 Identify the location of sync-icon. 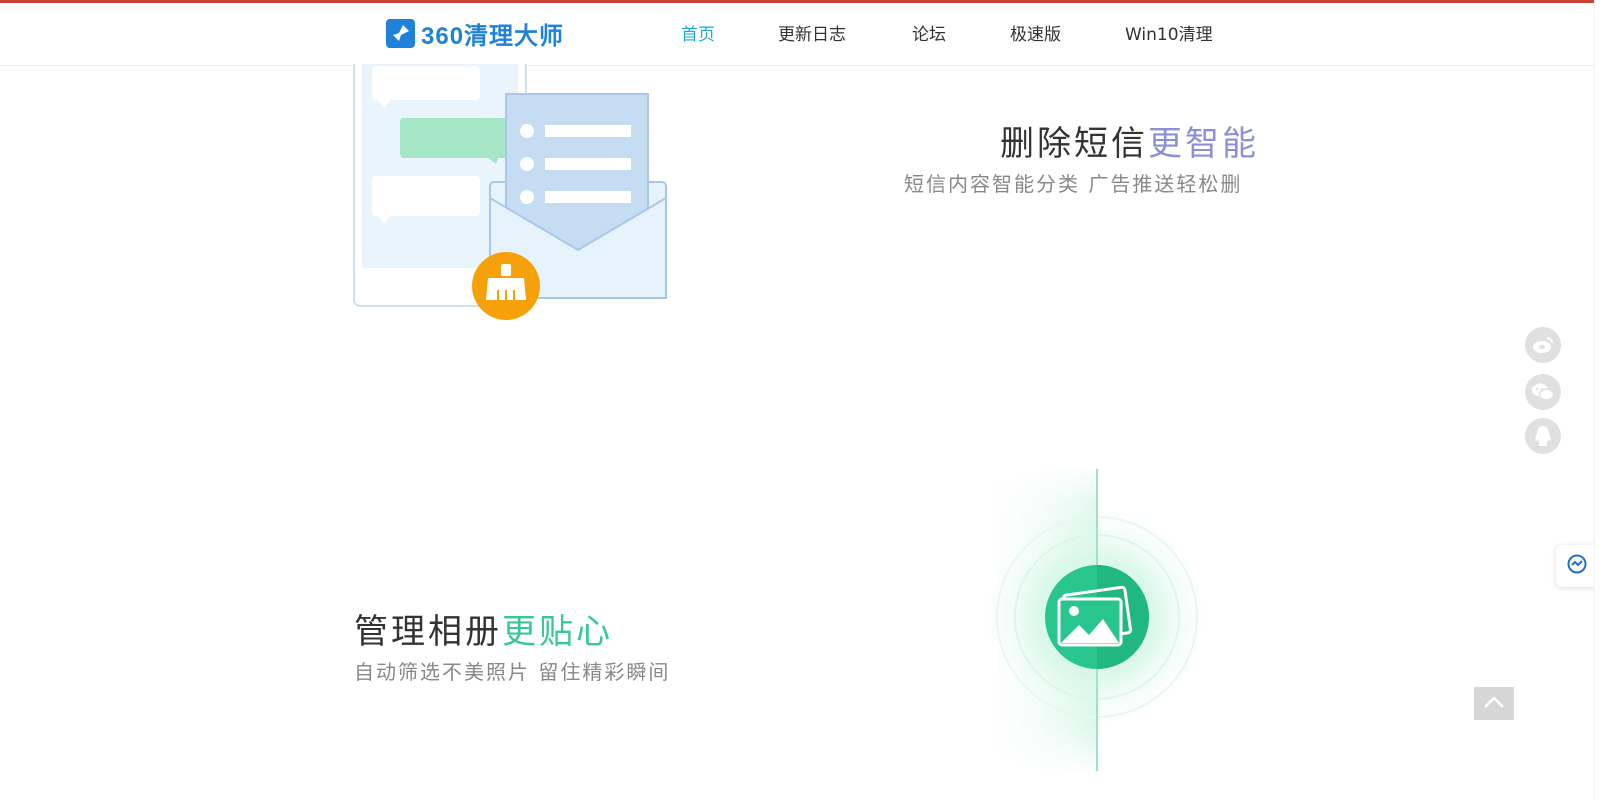
(1577, 566).